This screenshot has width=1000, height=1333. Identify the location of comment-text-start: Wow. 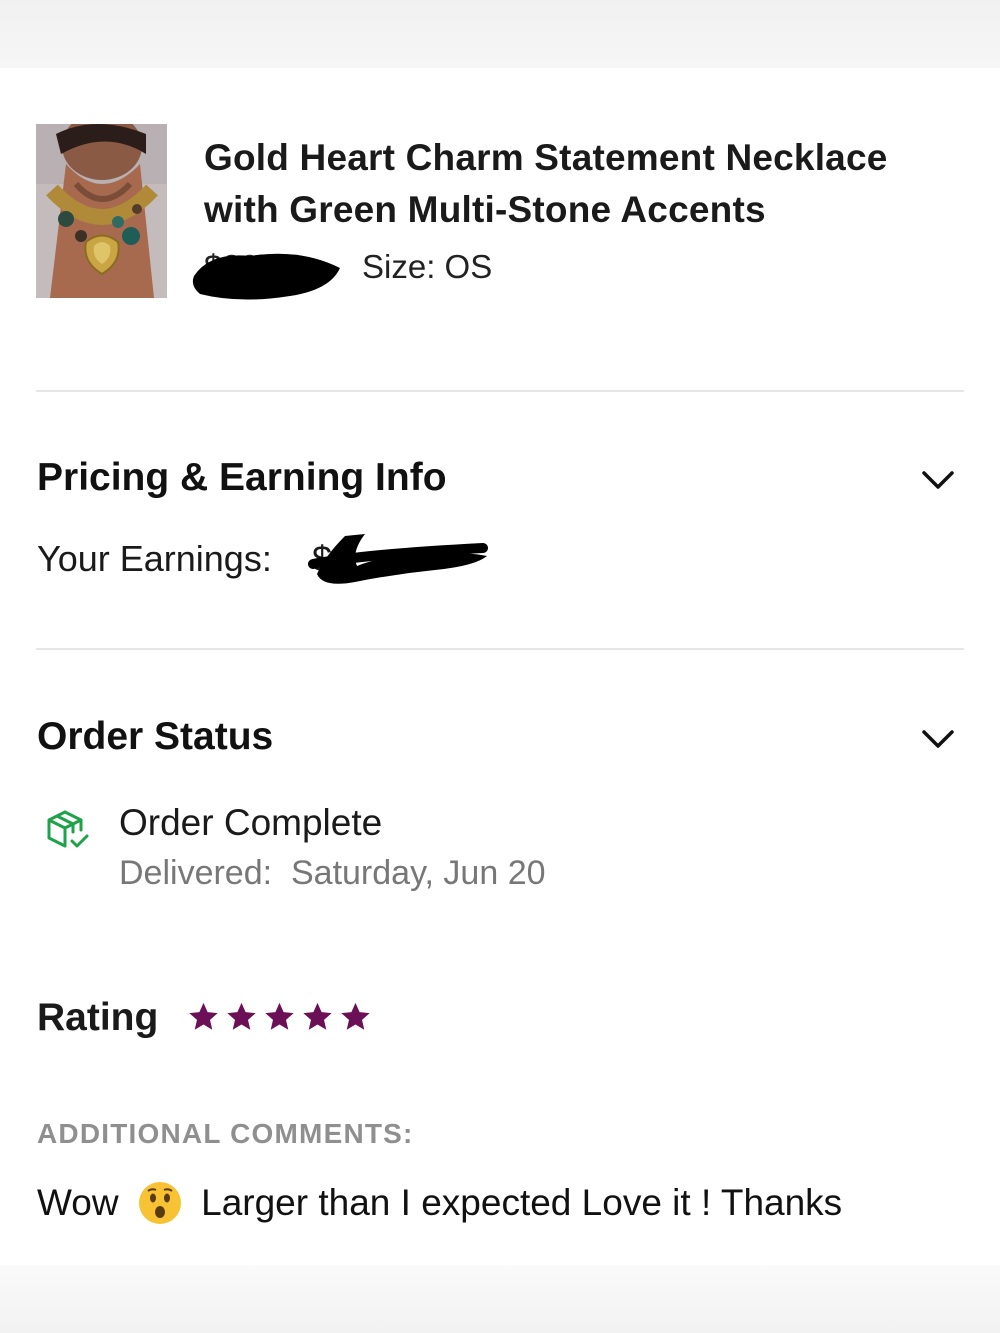
(78, 1203).